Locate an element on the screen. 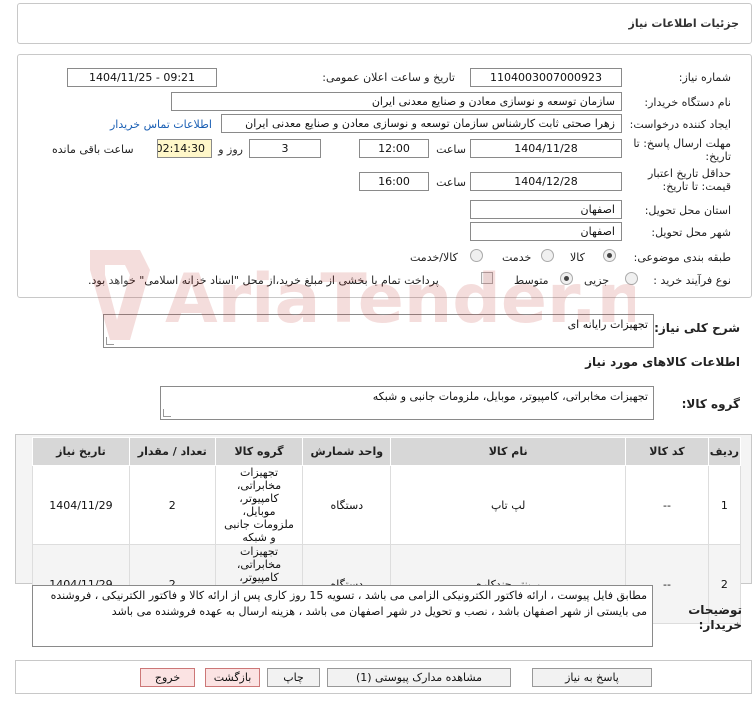  col-unit: واحد شمارش is located at coordinates (347, 451).